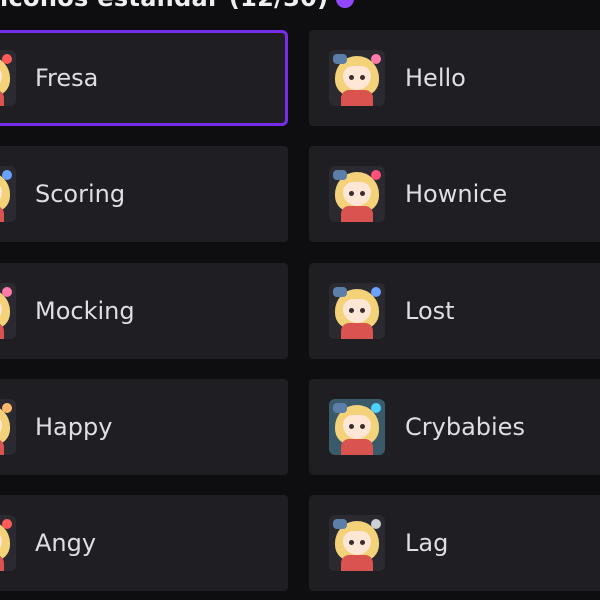 This screenshot has width=600, height=600. I want to click on emote-label: Hello, so click(435, 78).